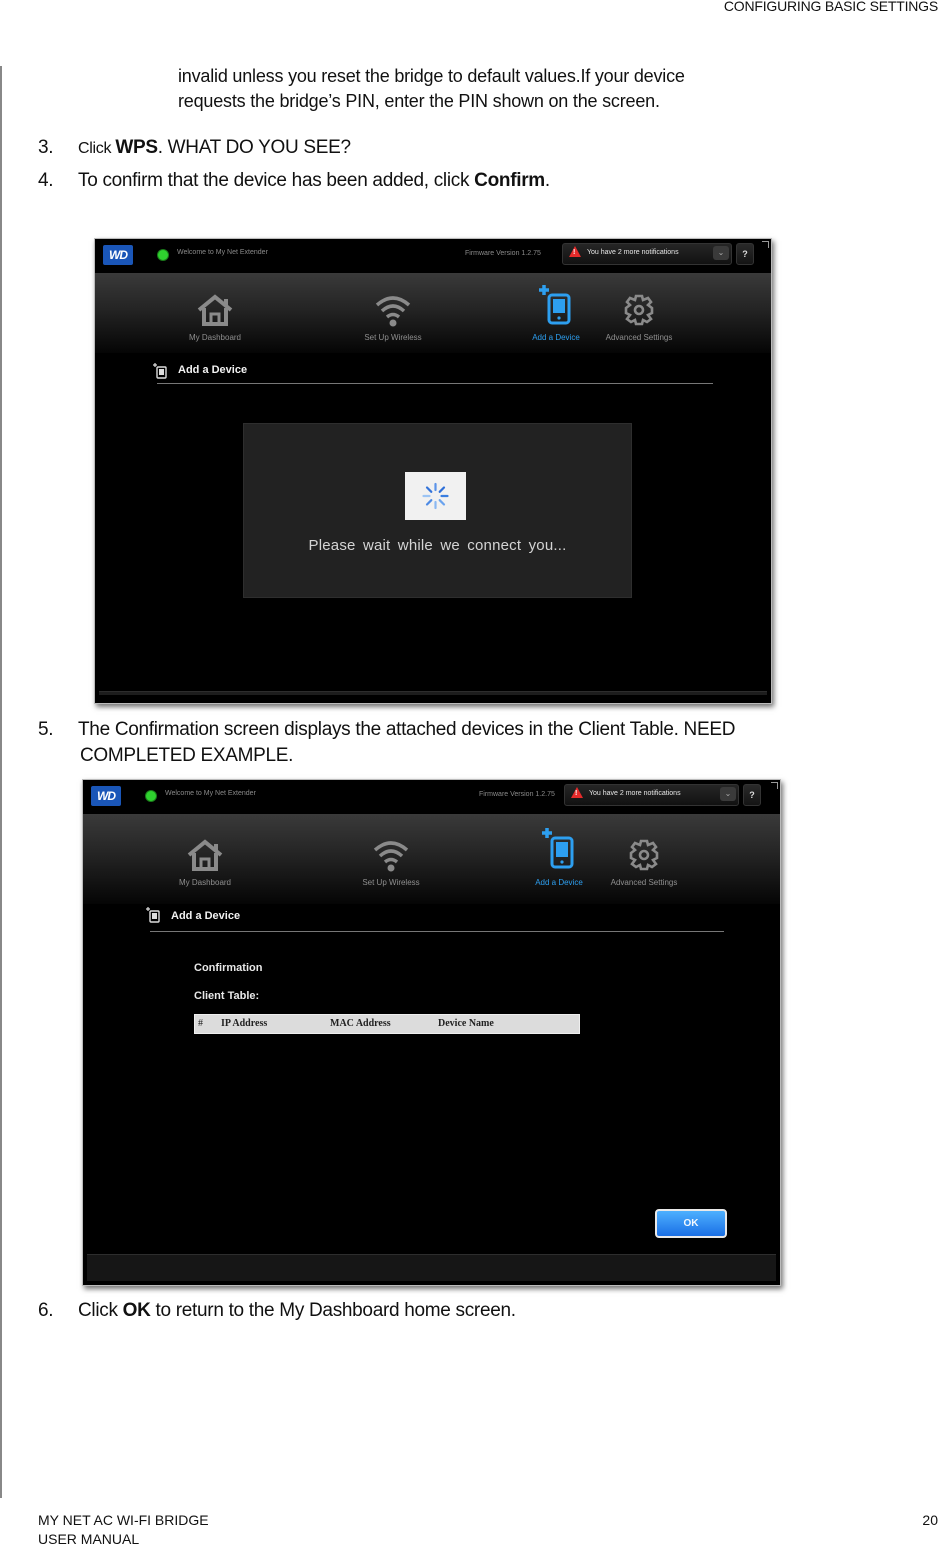 Image resolution: width=939 pixels, height=1549 pixels. I want to click on col-device-name: Device Name, so click(466, 1023).